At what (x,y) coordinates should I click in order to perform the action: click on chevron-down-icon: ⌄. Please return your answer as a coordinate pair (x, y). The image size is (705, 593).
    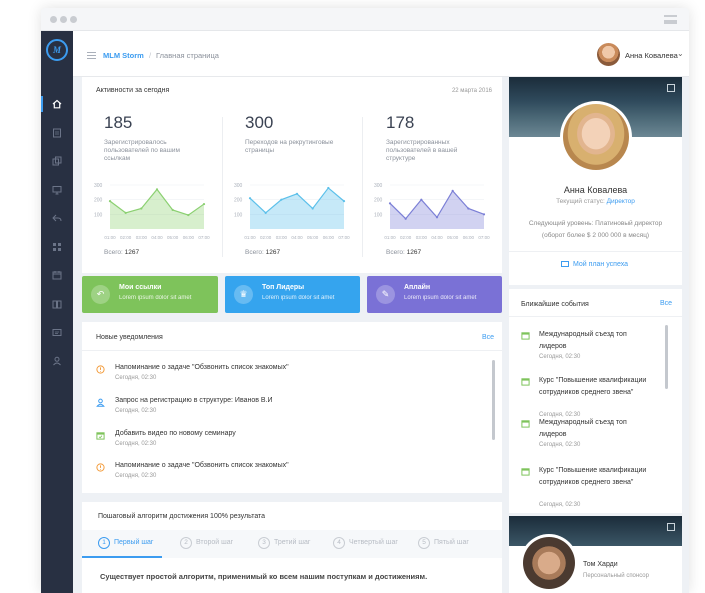
    Looking at the image, I should click on (680, 53).